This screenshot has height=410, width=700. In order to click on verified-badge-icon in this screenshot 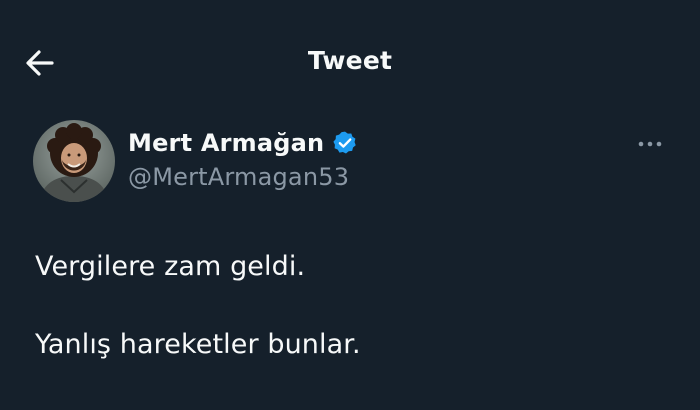, I will do `click(345, 143)`.